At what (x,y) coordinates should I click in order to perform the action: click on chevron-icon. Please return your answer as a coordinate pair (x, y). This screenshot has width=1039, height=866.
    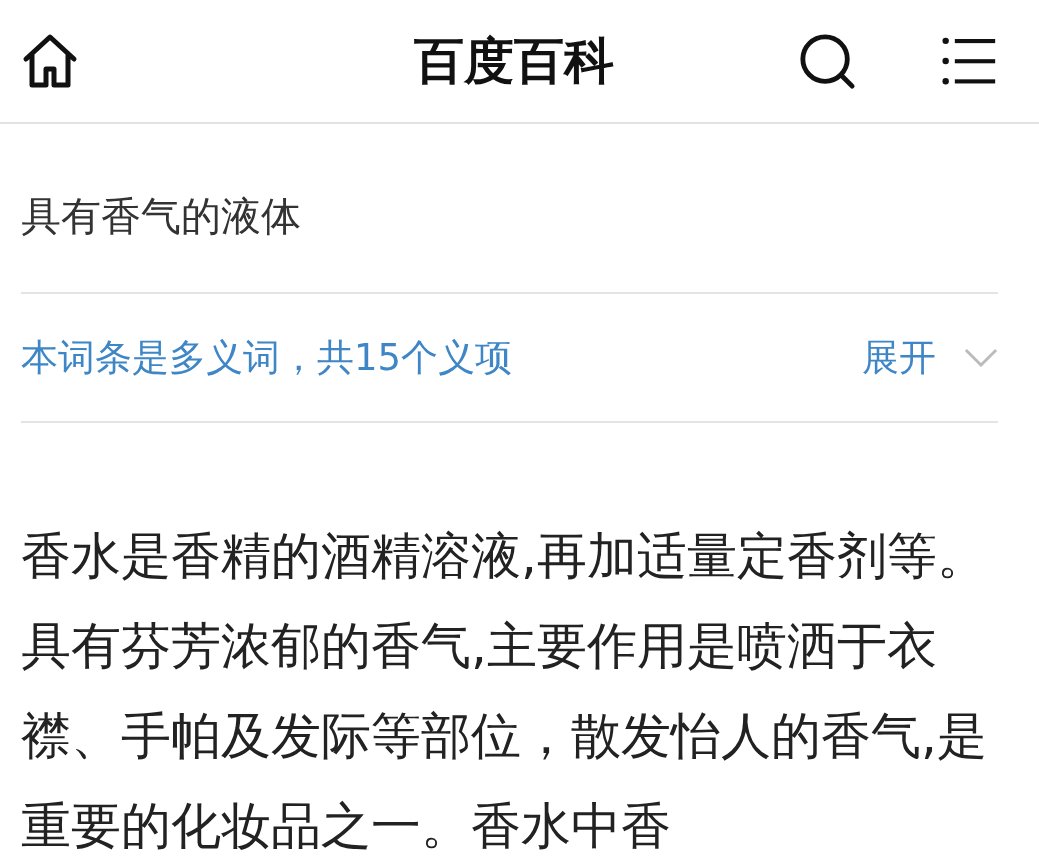
    Looking at the image, I should click on (981, 357).